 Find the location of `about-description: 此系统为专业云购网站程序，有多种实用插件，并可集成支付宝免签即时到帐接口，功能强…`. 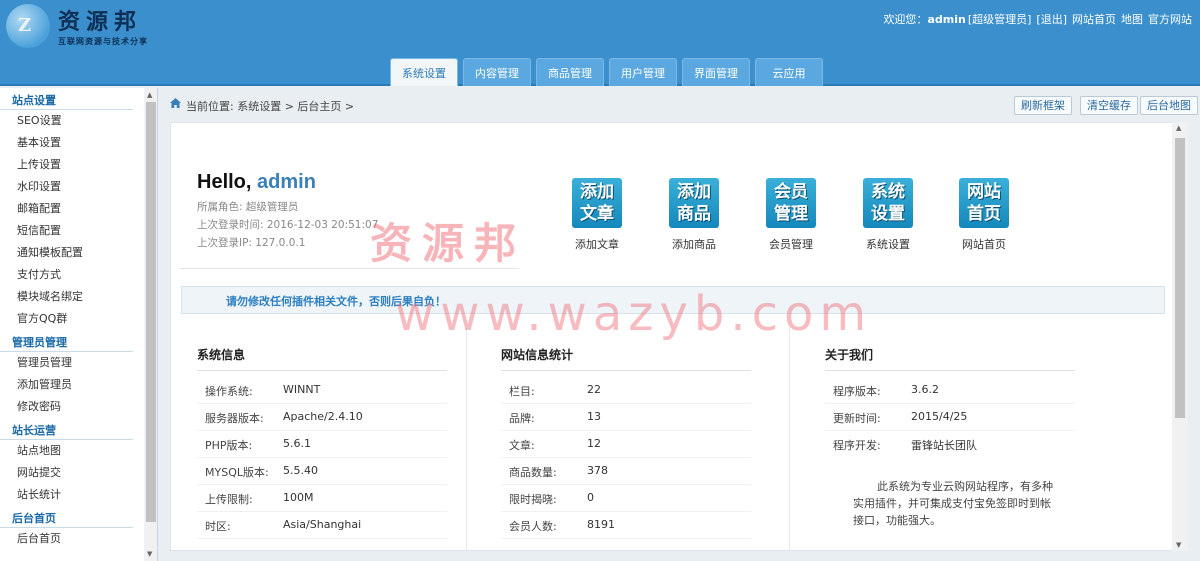

about-description: 此系统为专业云购网站程序，有多种实用插件，并可集成支付宝免签即时到帐接口，功能强… is located at coordinates (953, 503).